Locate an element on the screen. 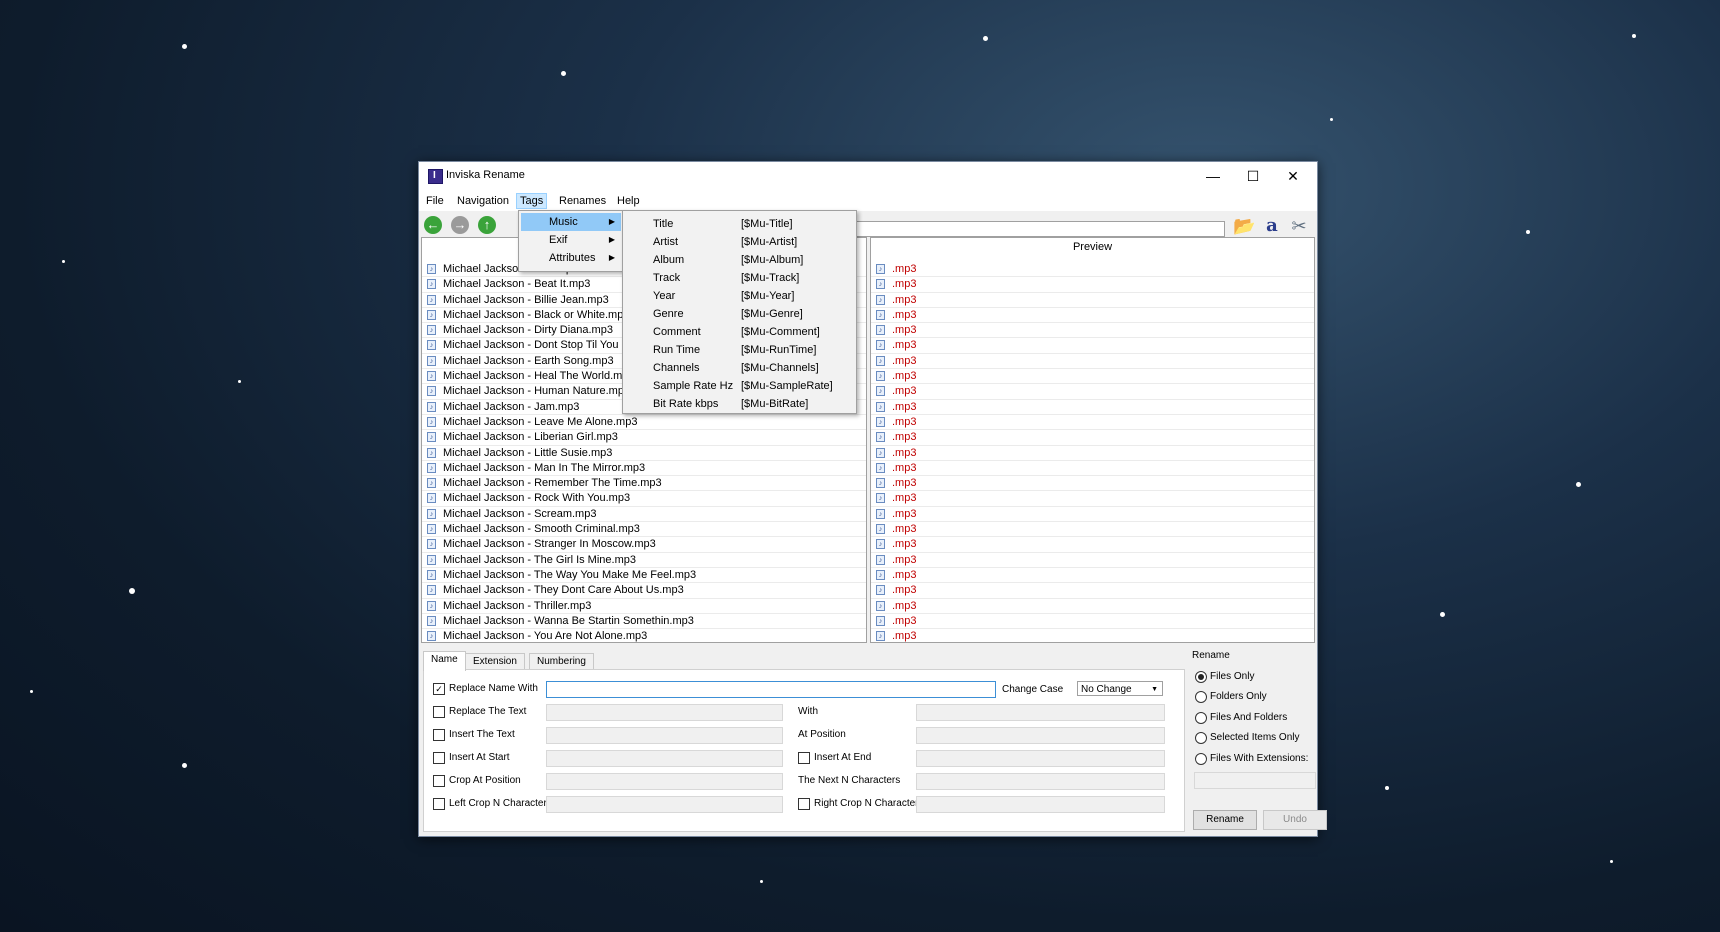 This screenshot has width=1720, height=932. file-row: ♪ Michael Jackson - You Are Not Alone.mp3 is located at coordinates (644, 635).